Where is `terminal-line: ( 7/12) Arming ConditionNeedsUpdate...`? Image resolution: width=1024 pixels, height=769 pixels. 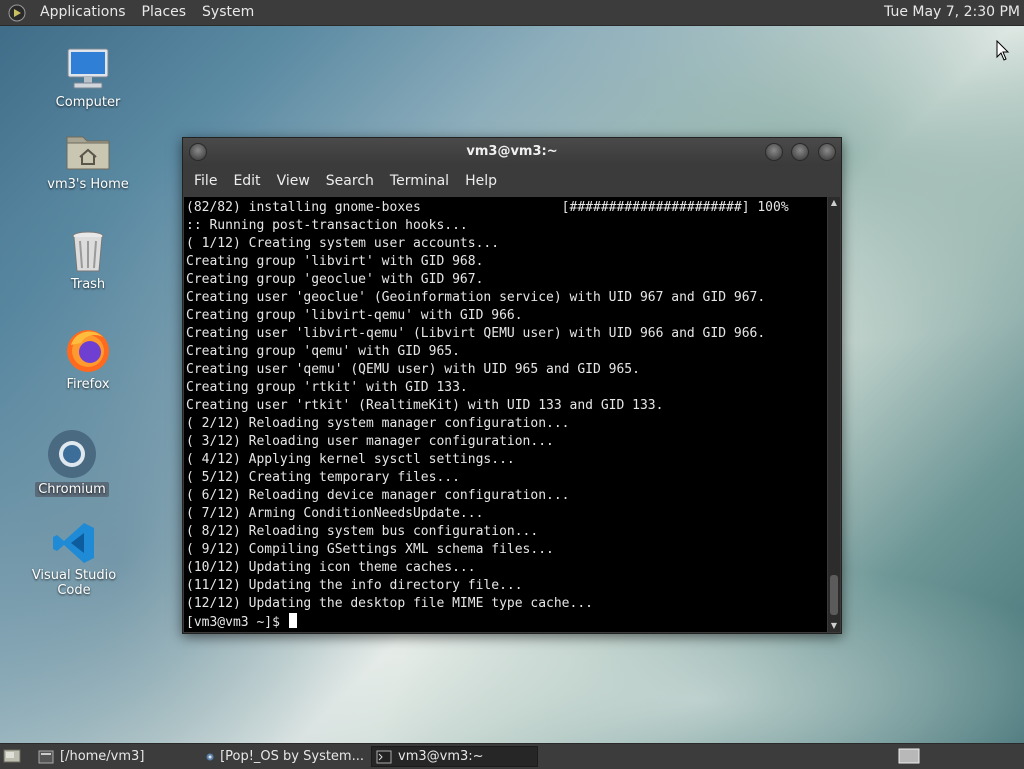 terminal-line: ( 7/12) Arming ConditionNeedsUpdate... is located at coordinates (335, 513).